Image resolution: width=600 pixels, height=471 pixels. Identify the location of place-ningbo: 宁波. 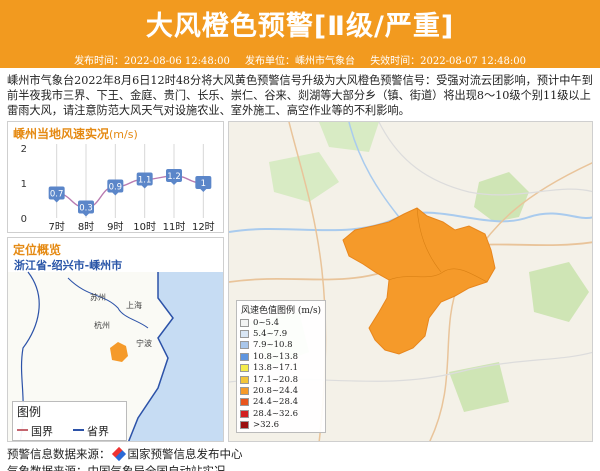
(144, 343).